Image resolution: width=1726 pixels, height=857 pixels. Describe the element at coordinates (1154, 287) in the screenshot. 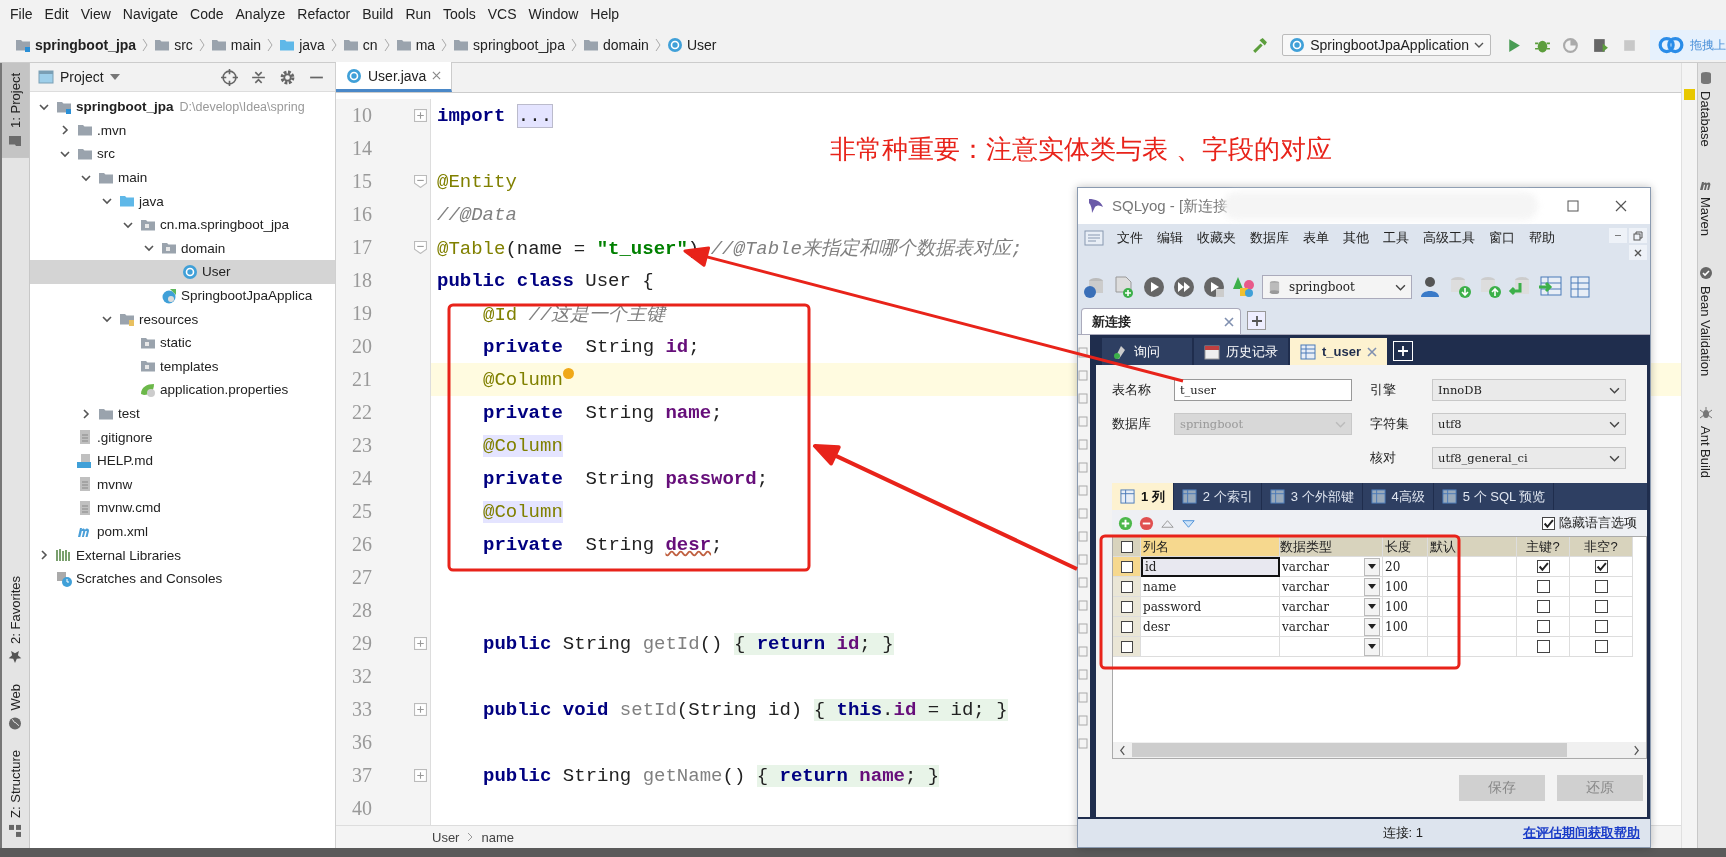

I see `execute-icon` at that location.